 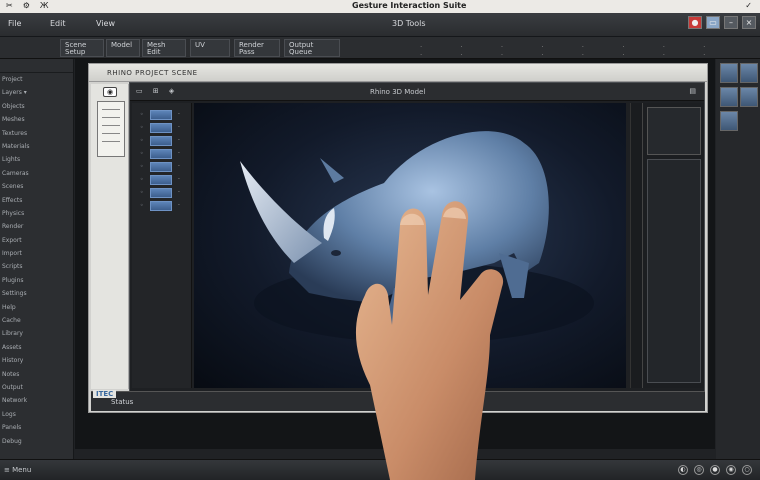 What do you see at coordinates (747, 470) in the screenshot?
I see `circle-icon: ○` at bounding box center [747, 470].